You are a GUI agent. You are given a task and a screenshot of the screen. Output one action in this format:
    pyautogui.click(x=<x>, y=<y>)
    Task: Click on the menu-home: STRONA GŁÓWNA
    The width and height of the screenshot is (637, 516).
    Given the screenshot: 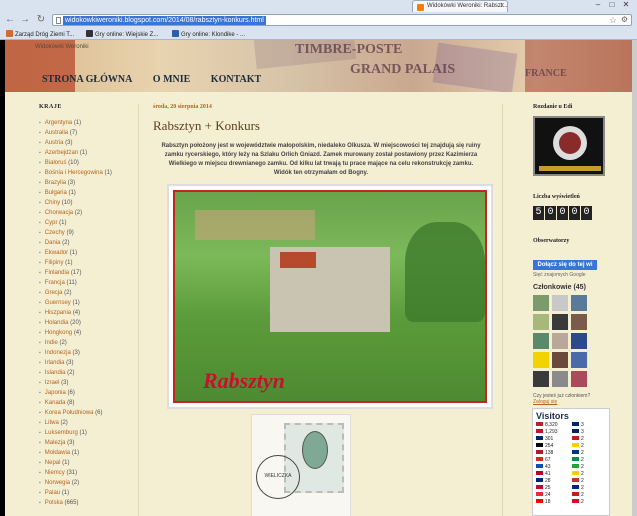 What is the action you would take?
    pyautogui.click(x=87, y=79)
    